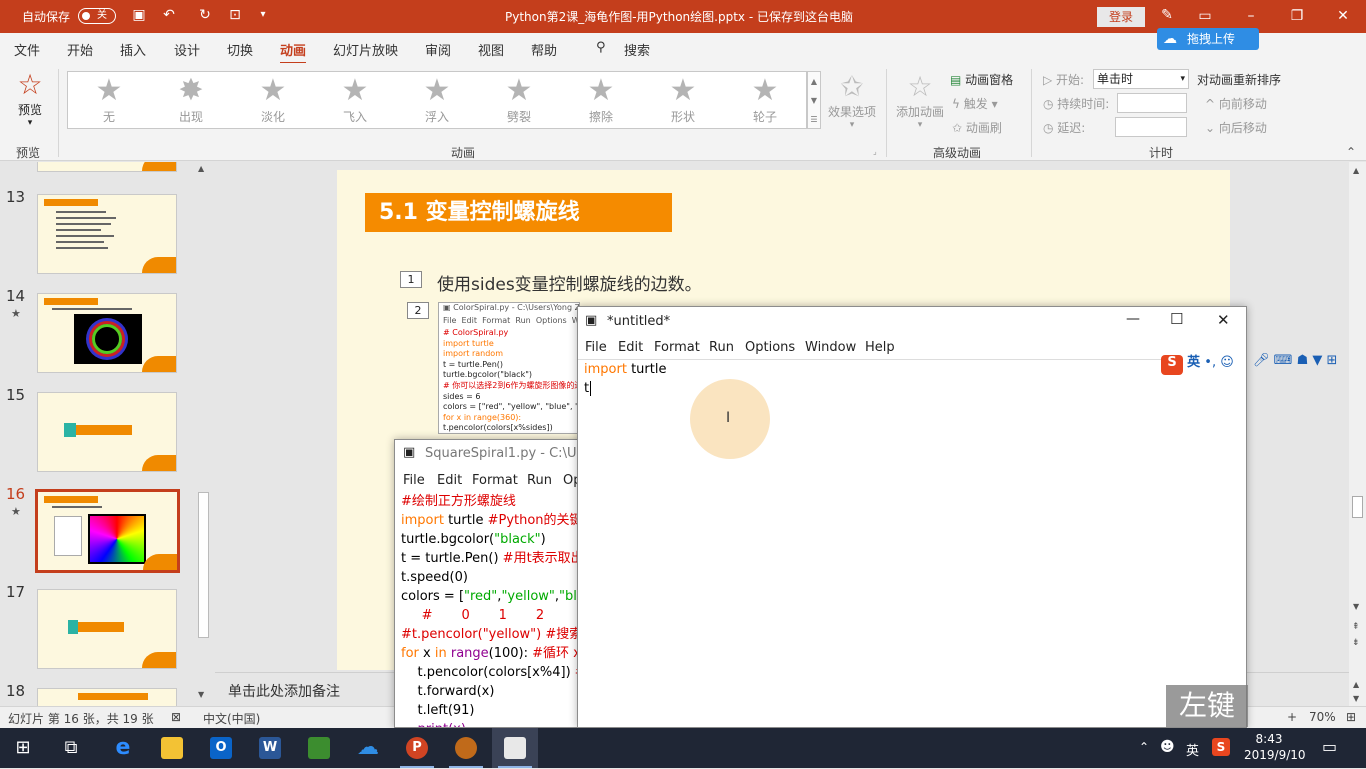 The image size is (1366, 769). Describe the element at coordinates (489, 454) in the screenshot. I see `window-titlebar: ▣ SquareSpiral1.py - C:\User` at that location.